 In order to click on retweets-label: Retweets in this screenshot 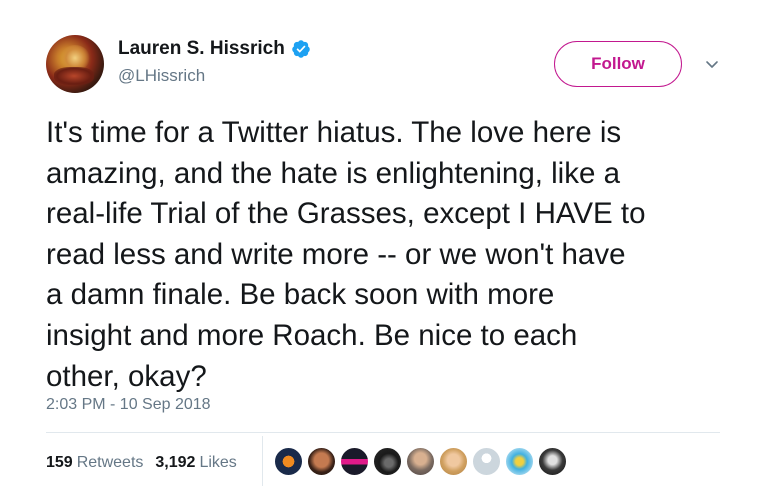, I will do `click(110, 463)`.